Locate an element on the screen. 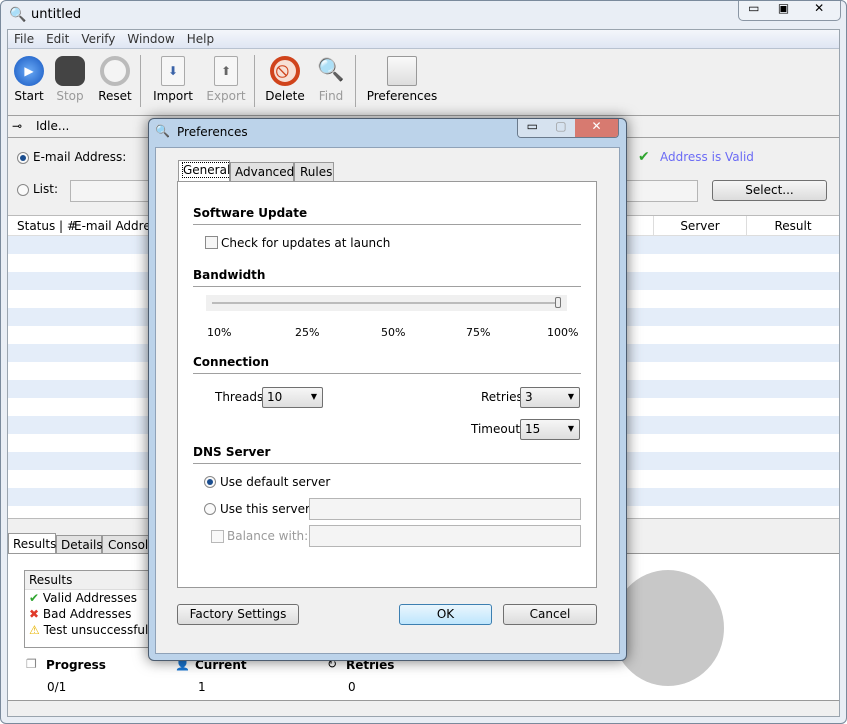 This screenshot has height=724, width=847. column-result: Result is located at coordinates (792, 226).